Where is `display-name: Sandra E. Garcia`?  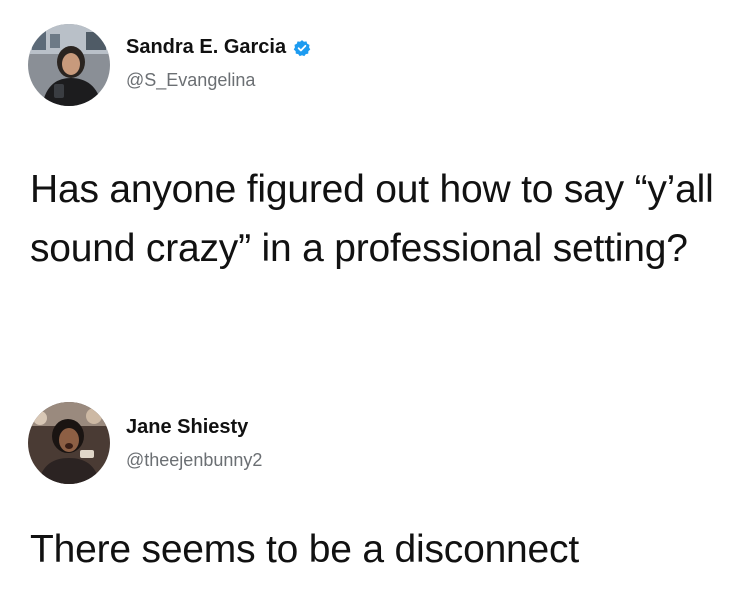
display-name: Sandra E. Garcia is located at coordinates (206, 47).